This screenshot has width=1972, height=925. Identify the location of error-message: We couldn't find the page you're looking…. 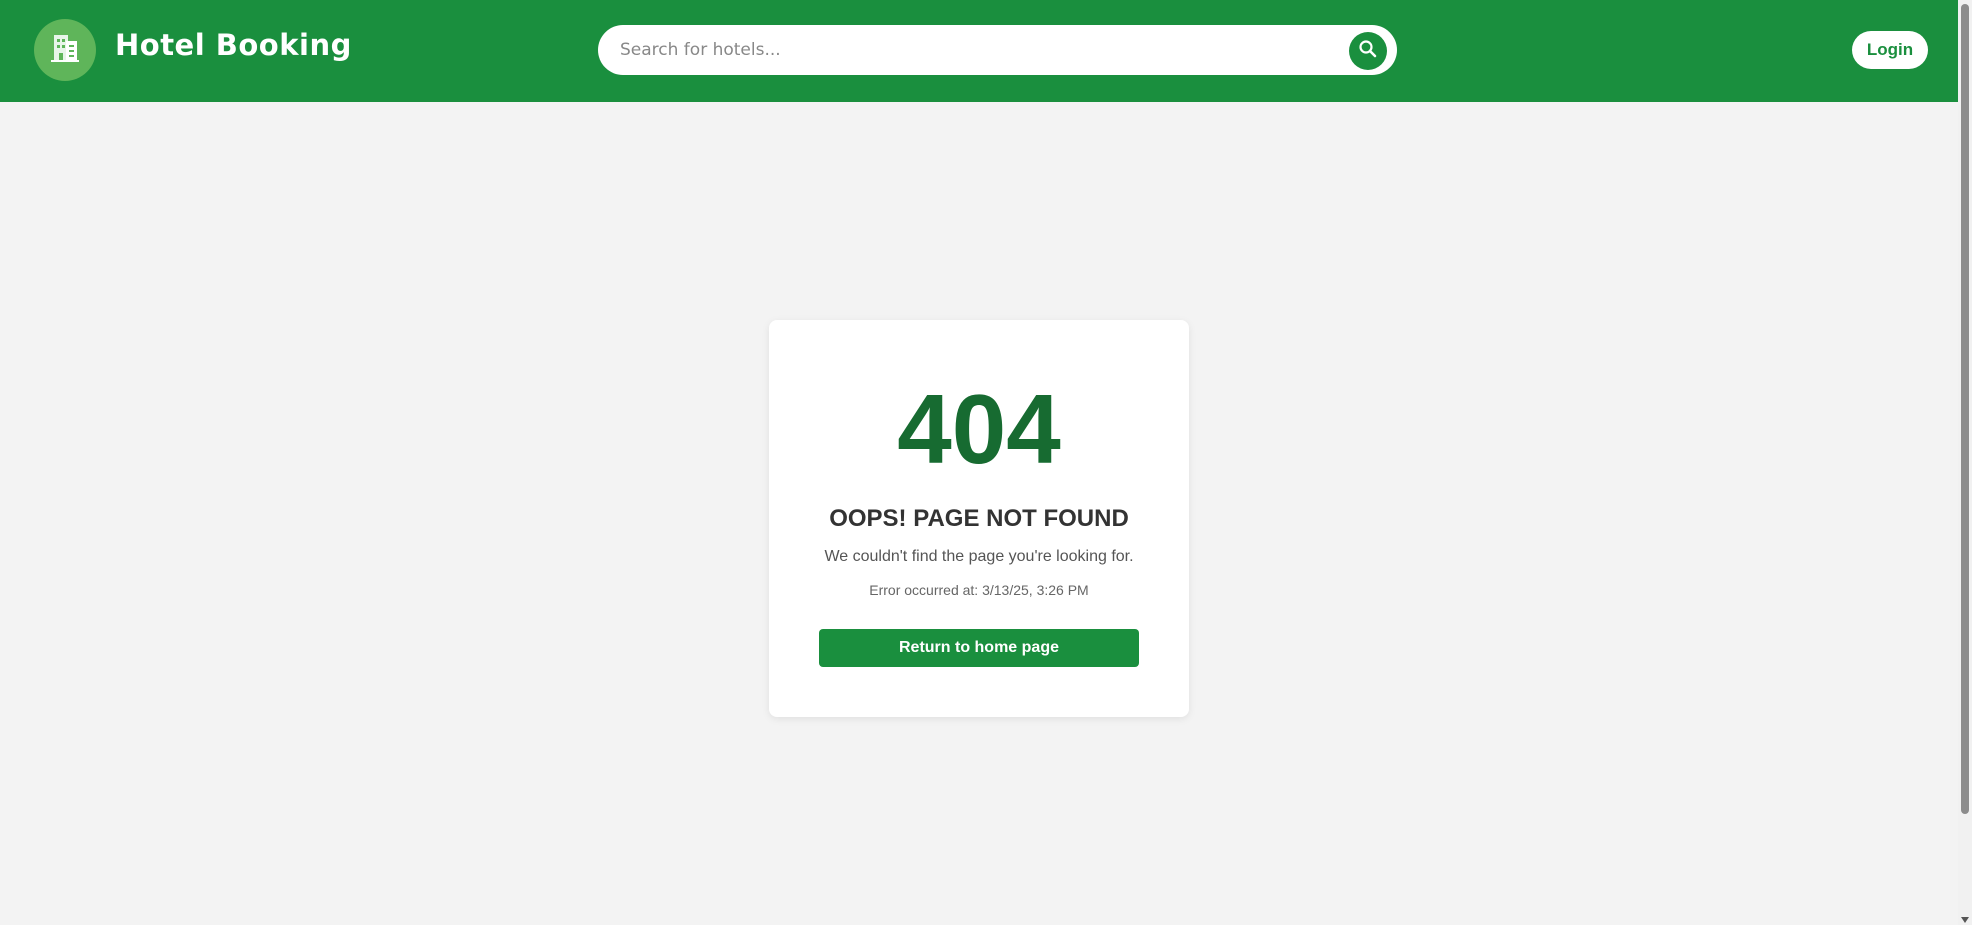
(979, 556).